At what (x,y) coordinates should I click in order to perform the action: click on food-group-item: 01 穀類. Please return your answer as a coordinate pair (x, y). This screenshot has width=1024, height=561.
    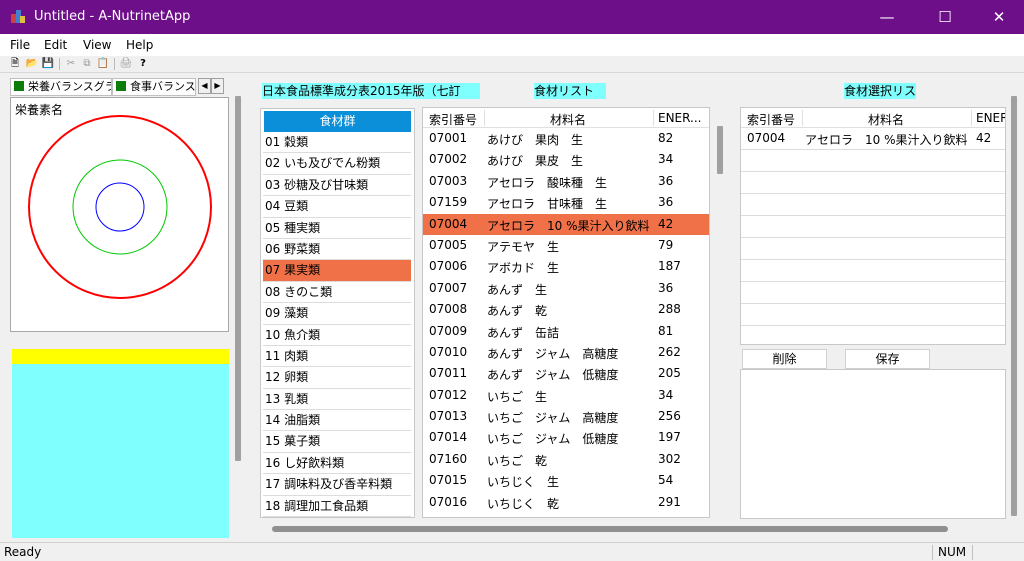
    Looking at the image, I should click on (337, 143).